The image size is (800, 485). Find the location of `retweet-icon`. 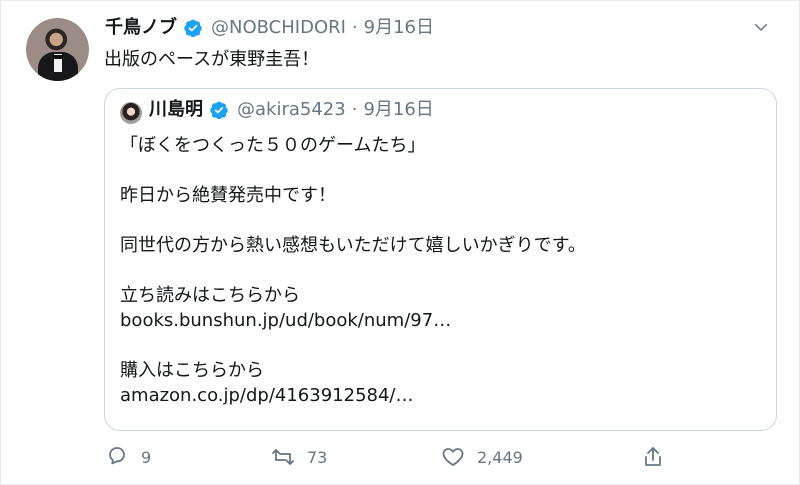

retweet-icon is located at coordinates (283, 457).